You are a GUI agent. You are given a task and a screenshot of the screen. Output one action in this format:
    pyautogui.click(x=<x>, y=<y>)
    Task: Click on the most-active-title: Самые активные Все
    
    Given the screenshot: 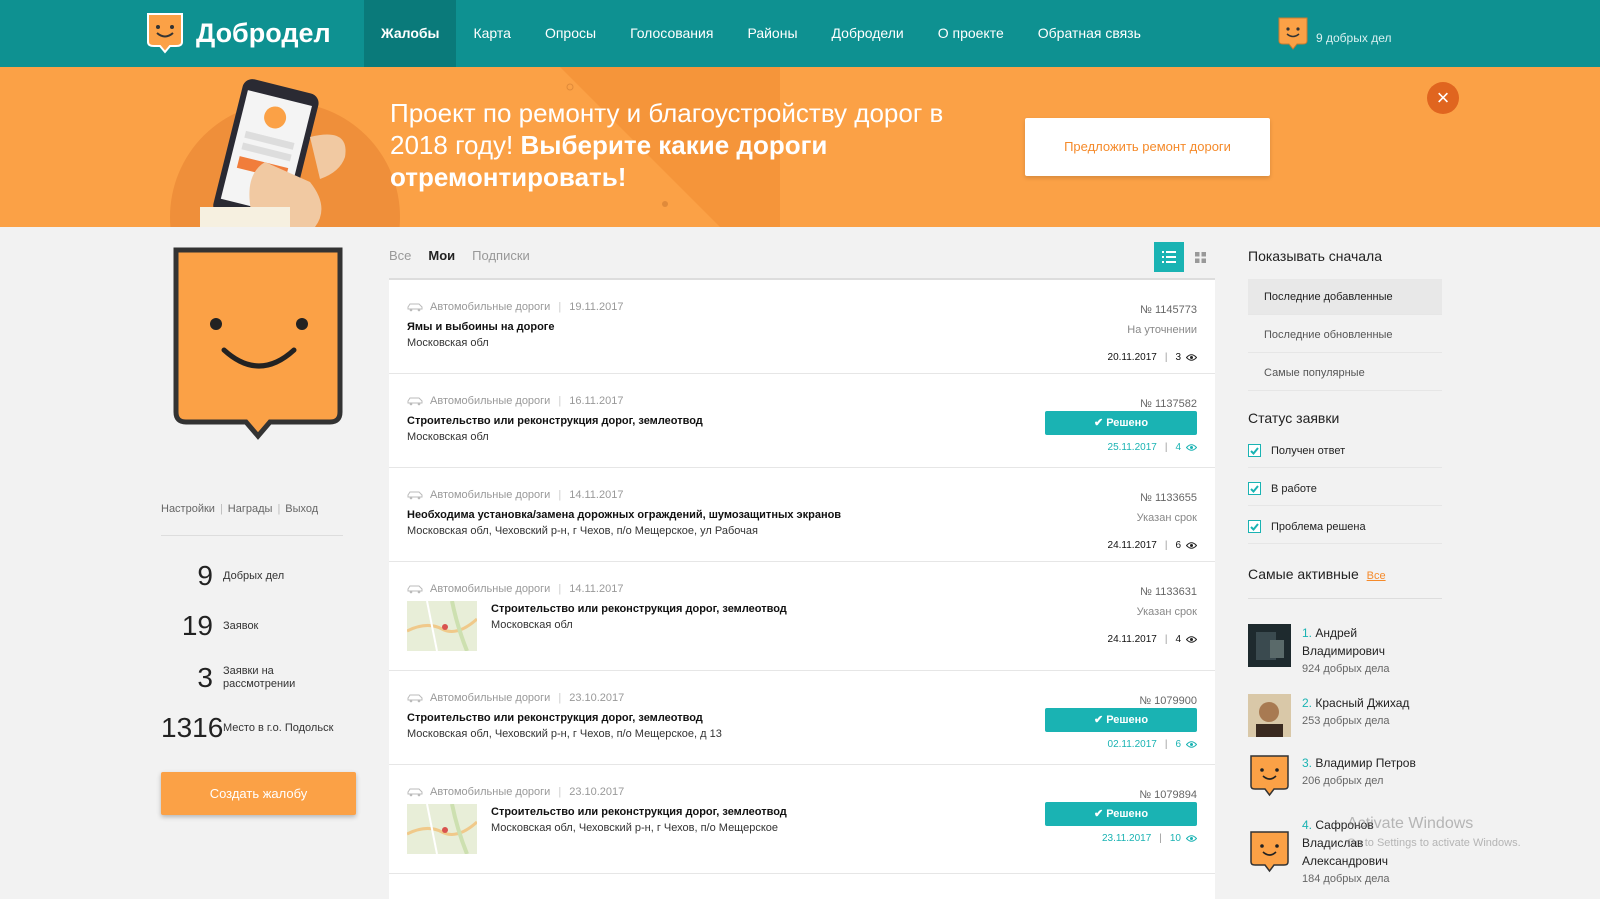 What is the action you would take?
    pyautogui.click(x=1317, y=574)
    